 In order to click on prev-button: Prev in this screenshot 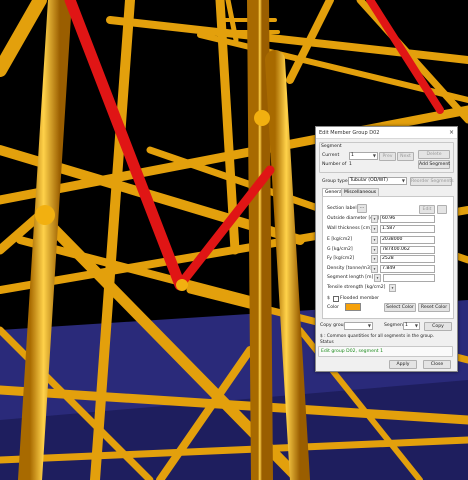, I will do `click(387, 156)`.